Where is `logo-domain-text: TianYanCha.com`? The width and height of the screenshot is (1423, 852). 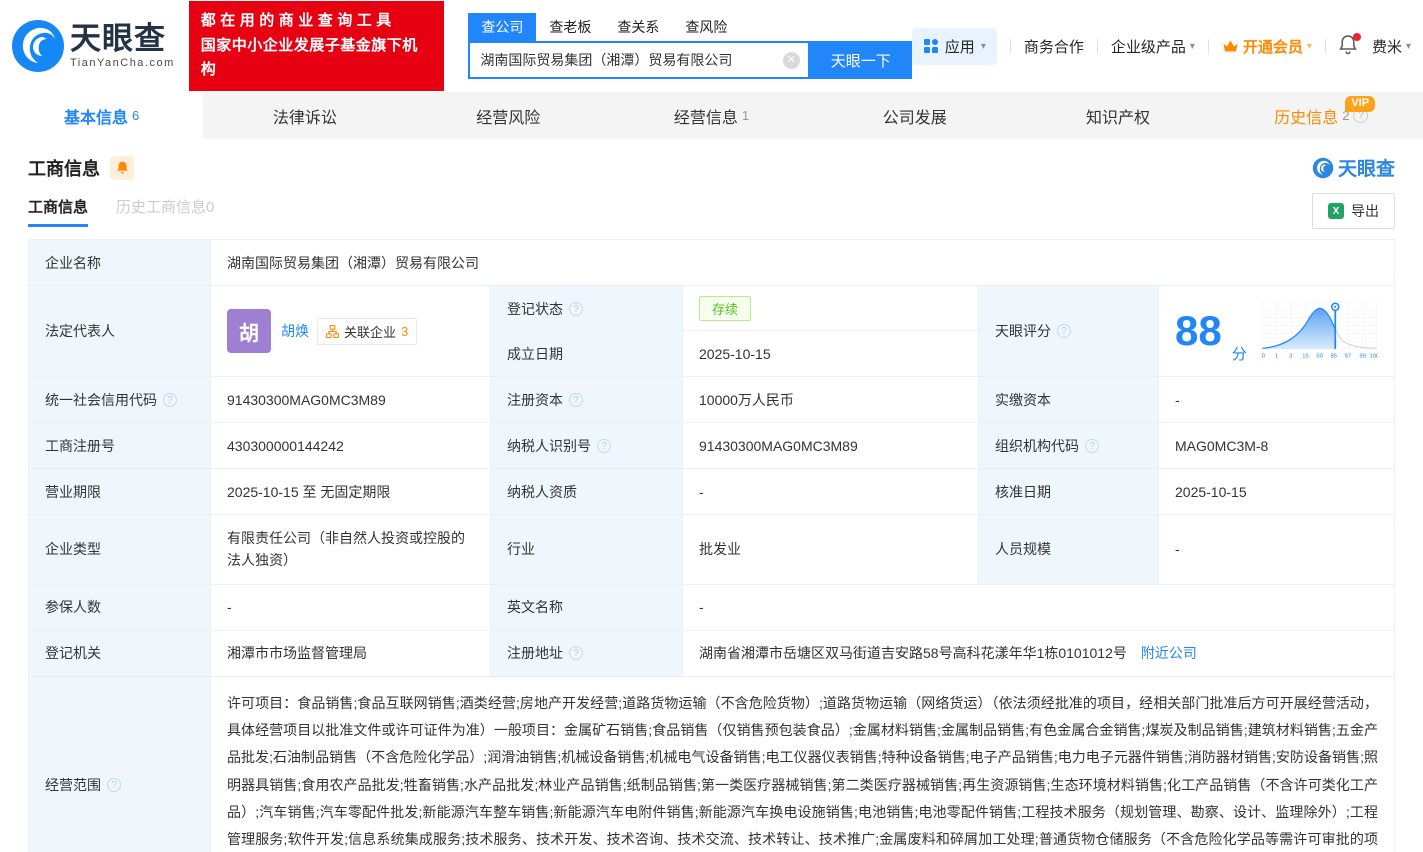 logo-domain-text: TianYanCha.com is located at coordinates (122, 63).